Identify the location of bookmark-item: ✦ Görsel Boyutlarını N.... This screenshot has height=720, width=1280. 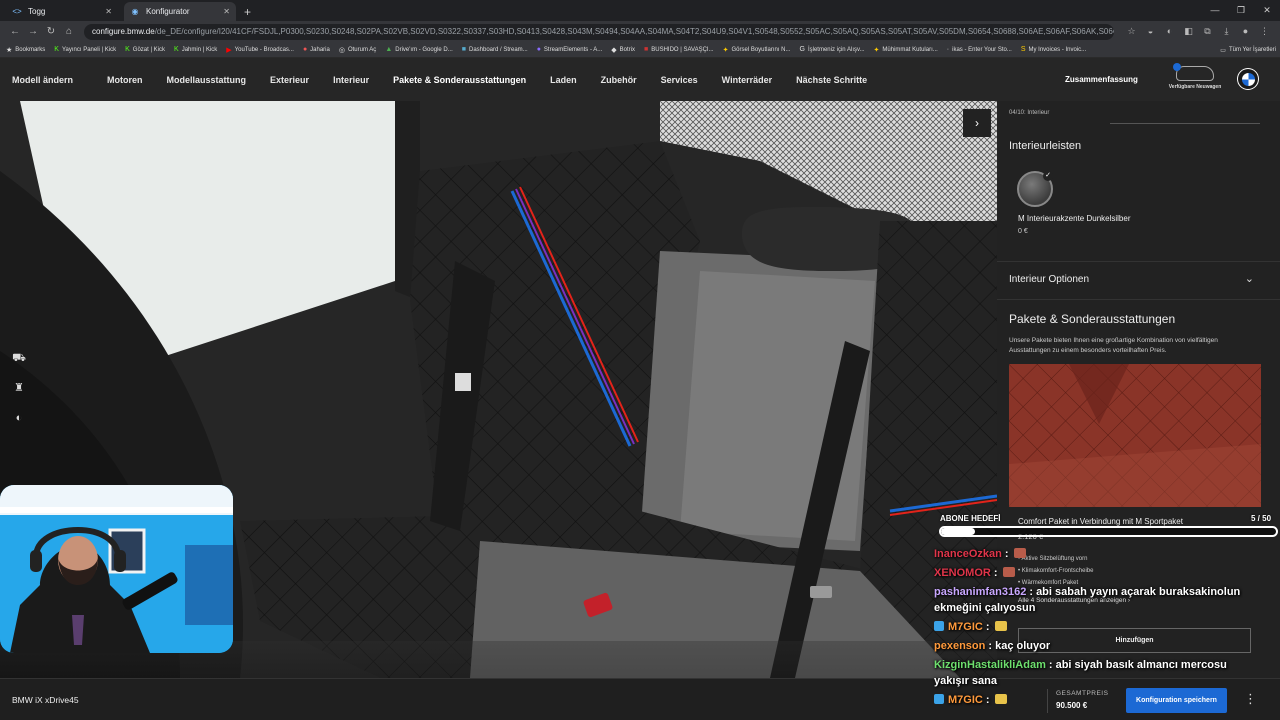
(757, 50).